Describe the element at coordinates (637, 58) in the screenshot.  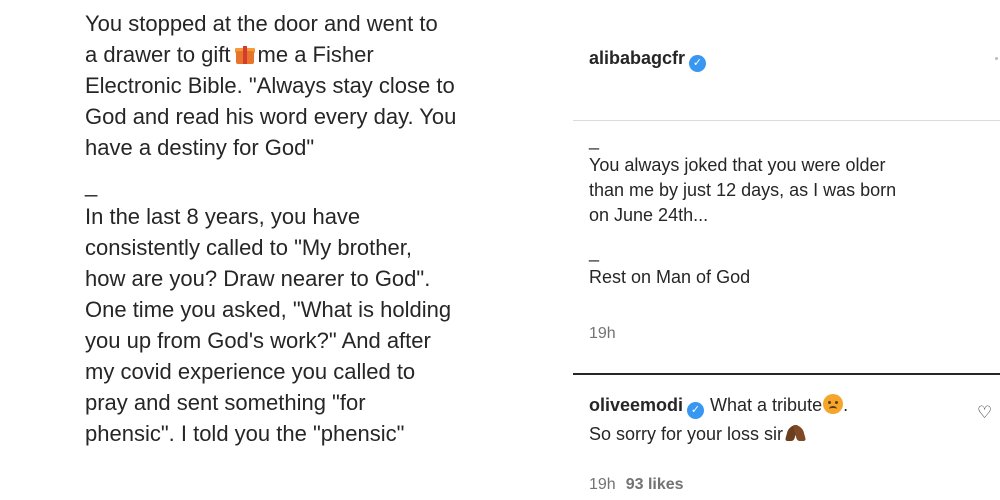
I see `username: alibabagcfr` at that location.